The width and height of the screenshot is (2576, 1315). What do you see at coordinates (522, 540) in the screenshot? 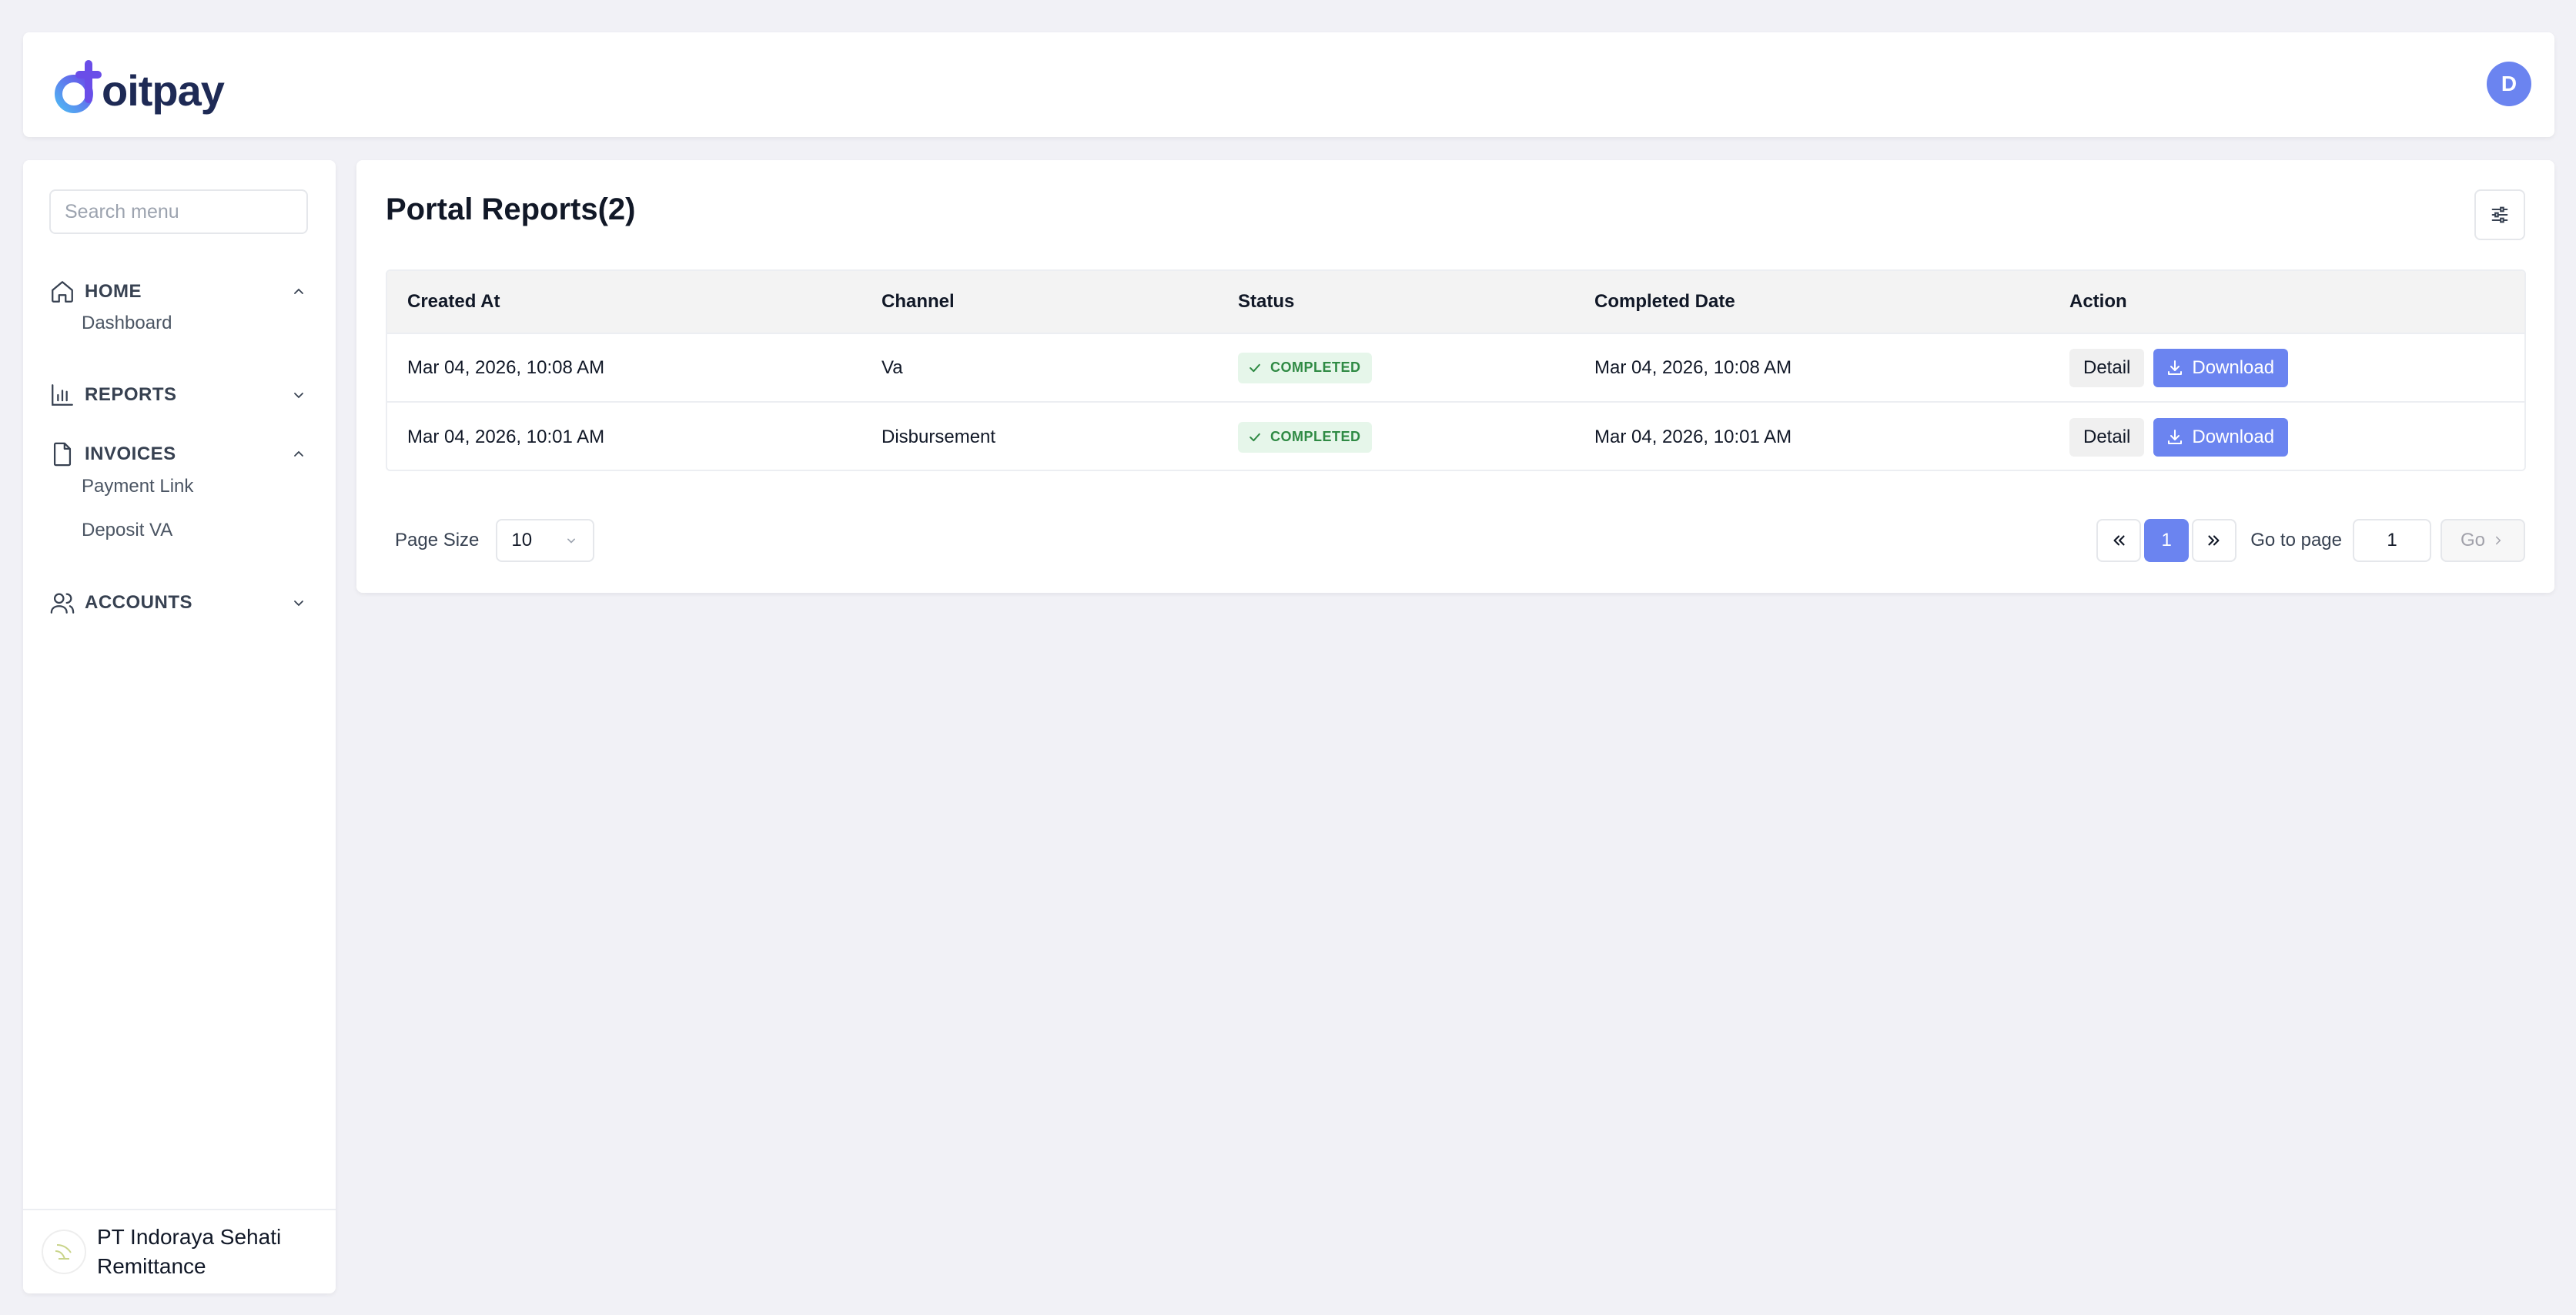
I see `page-size-value: 10` at bounding box center [522, 540].